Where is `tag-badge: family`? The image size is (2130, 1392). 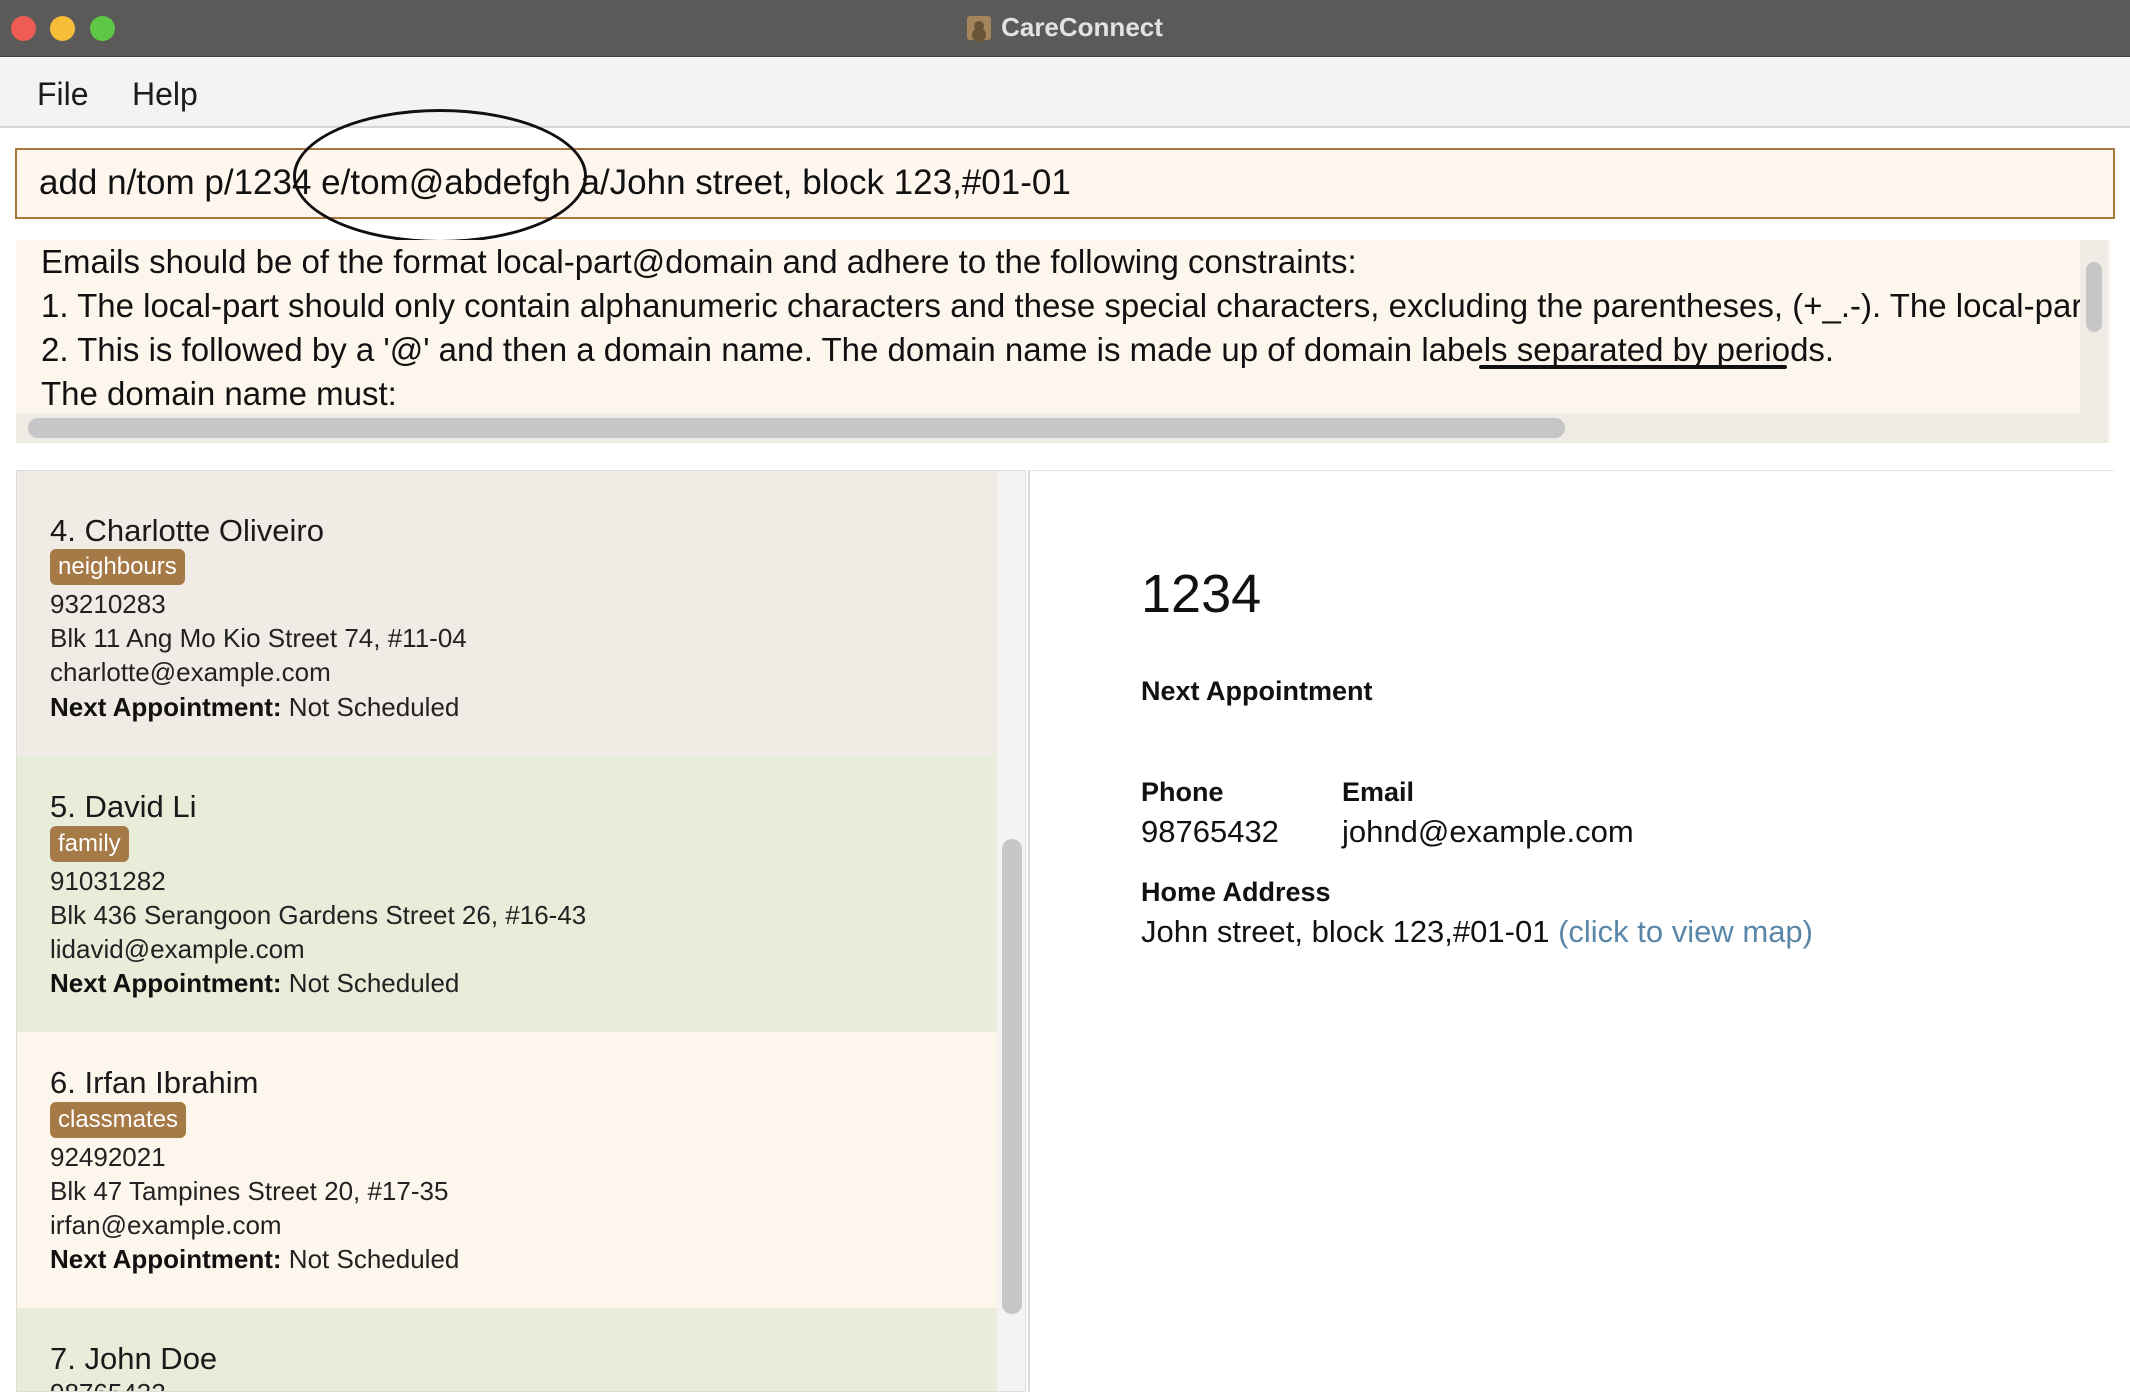 tag-badge: family is located at coordinates (89, 844).